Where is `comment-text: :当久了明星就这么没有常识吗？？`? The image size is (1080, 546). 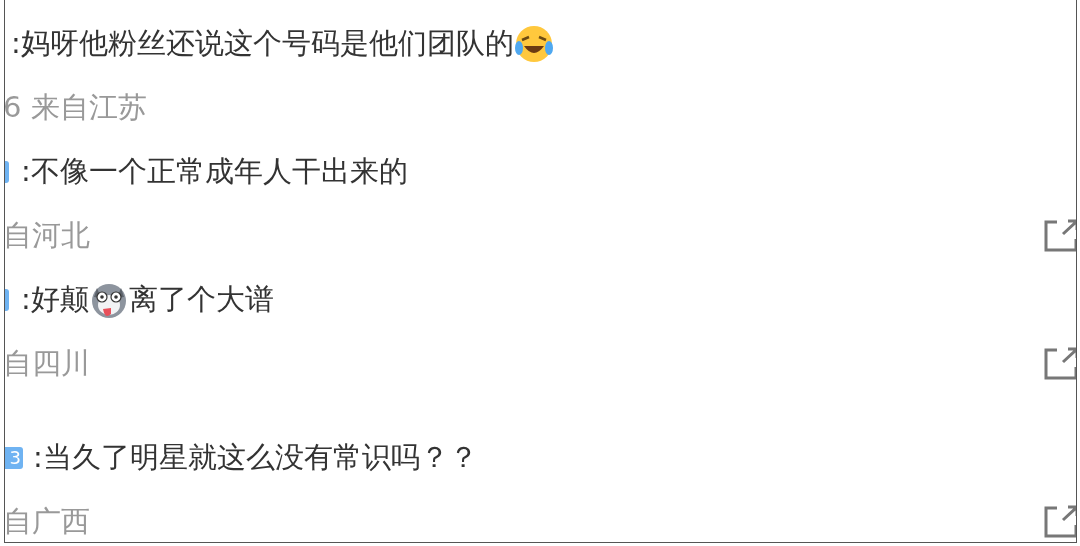 comment-text: :当久了明星就这么没有常识吗？？ is located at coordinates (255, 457).